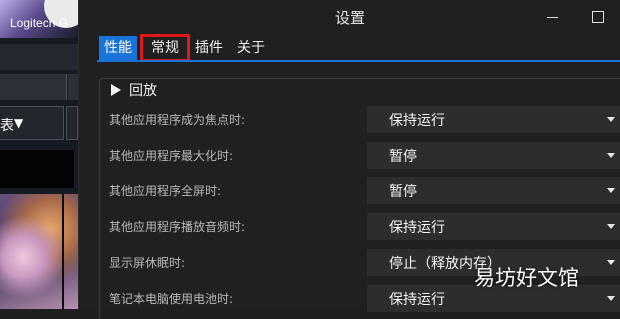 This screenshot has width=620, height=319. What do you see at coordinates (493, 190) in the screenshot?
I see `setting-select-fullscreen: 暂停` at bounding box center [493, 190].